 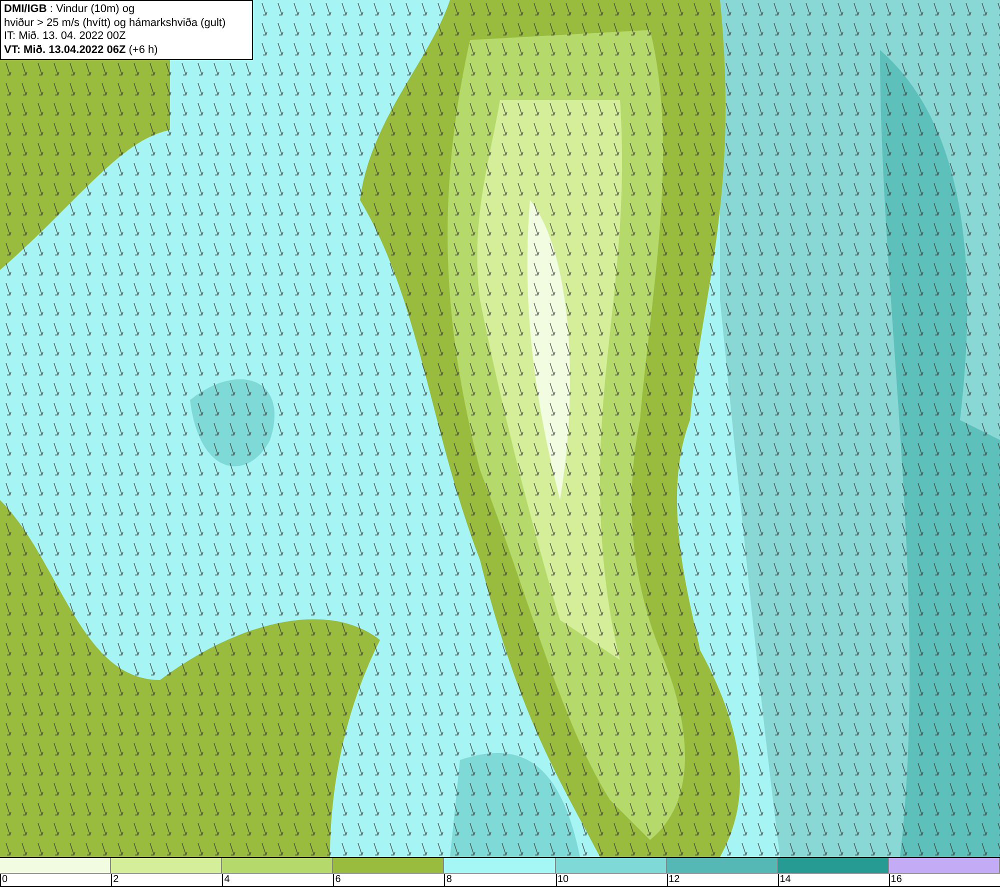 What do you see at coordinates (673, 880) in the screenshot?
I see `scale-label: 12` at bounding box center [673, 880].